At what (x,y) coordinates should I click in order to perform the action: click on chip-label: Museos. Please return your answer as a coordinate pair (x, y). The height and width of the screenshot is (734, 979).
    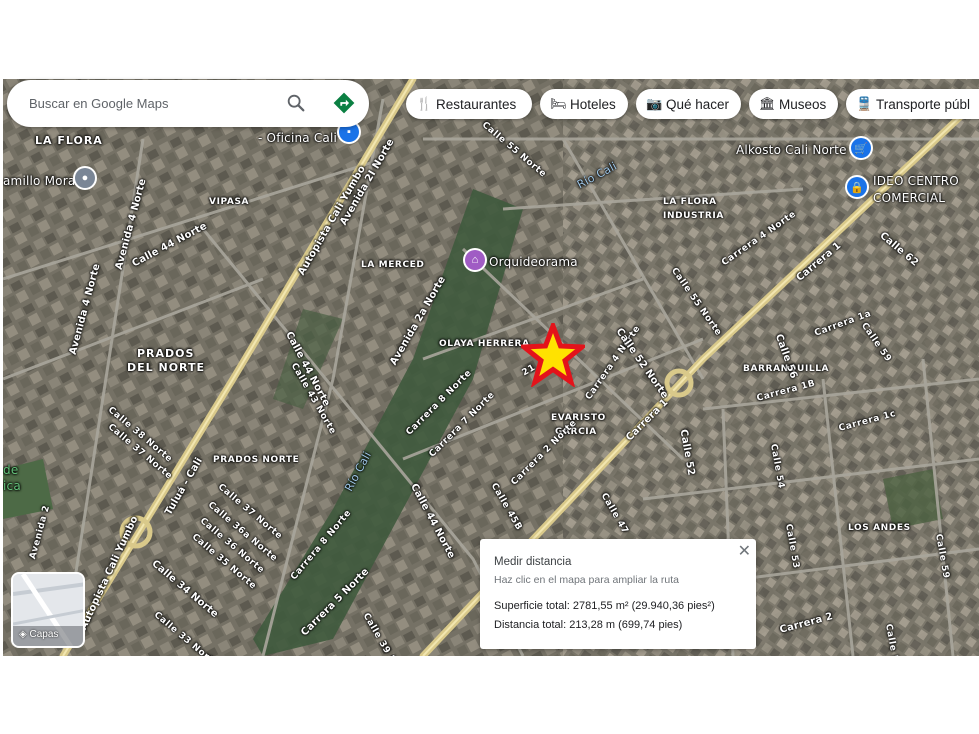
    Looking at the image, I should click on (803, 104).